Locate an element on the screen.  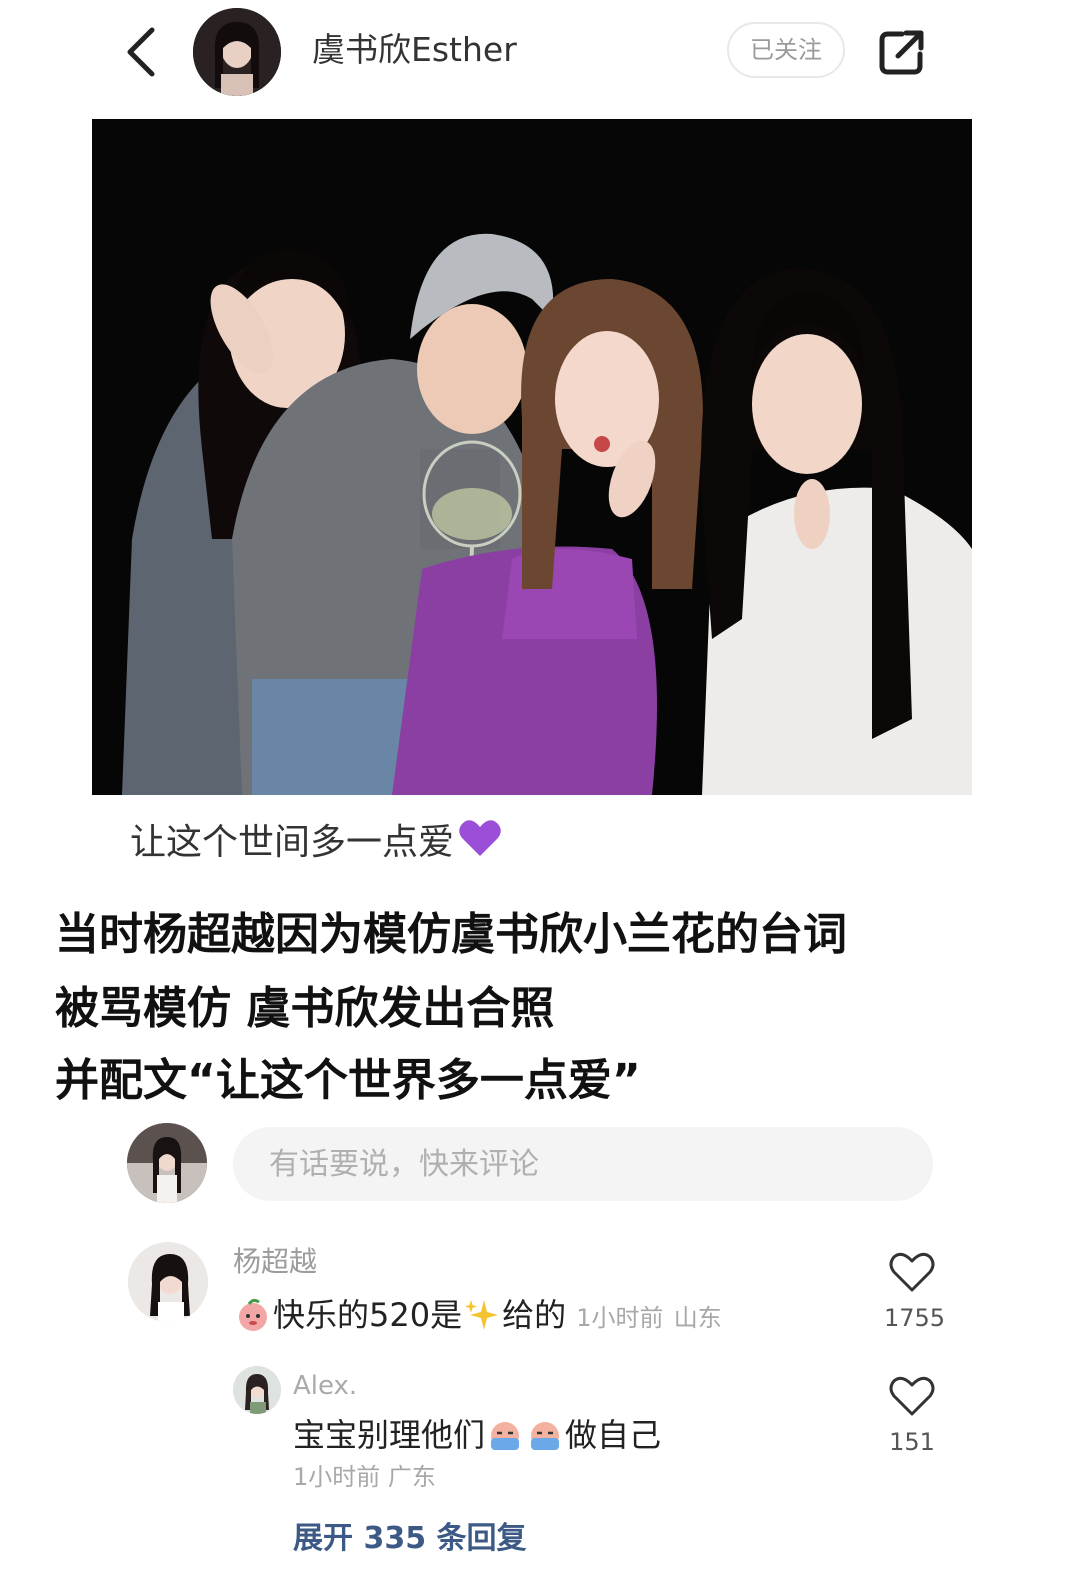
peach-face-emoji is located at coordinates (253, 1321).